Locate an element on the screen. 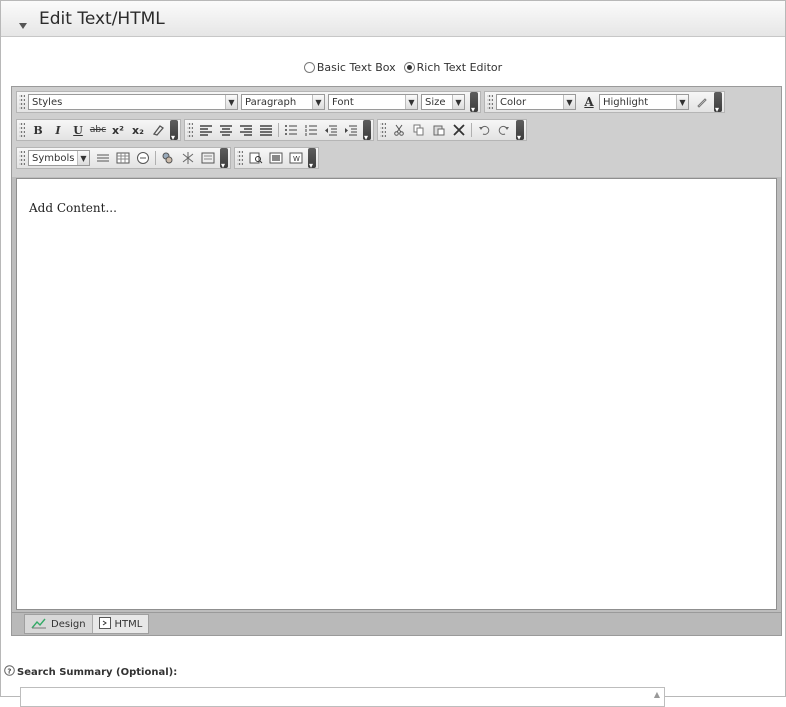  tab-html: HTML is located at coordinates (121, 624).